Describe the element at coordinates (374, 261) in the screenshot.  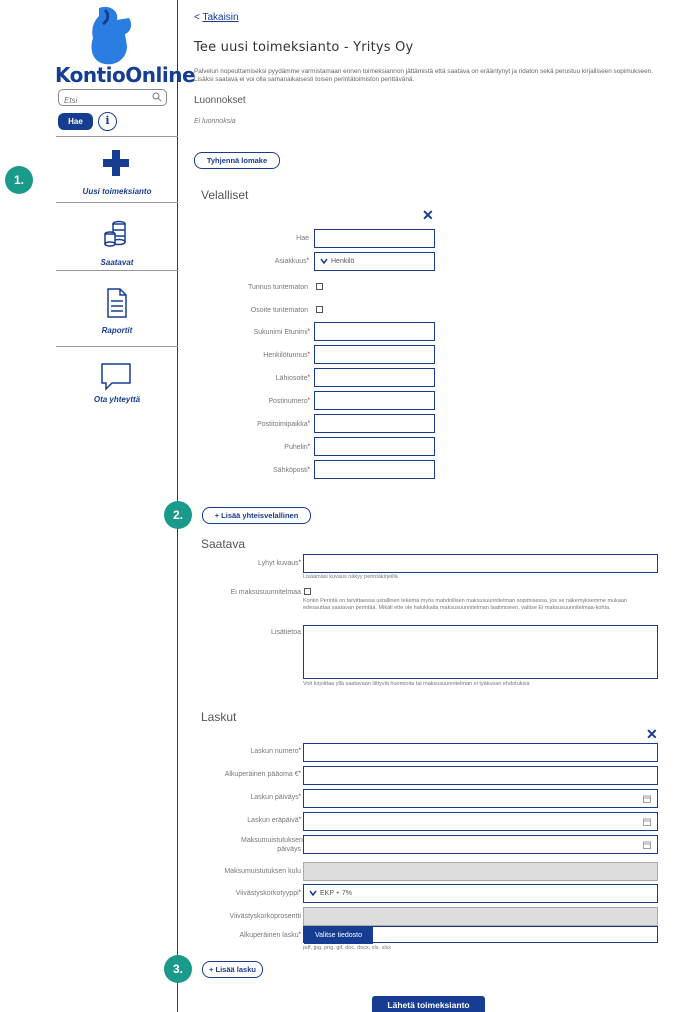
I see `customer-type-select: Henkilö` at that location.